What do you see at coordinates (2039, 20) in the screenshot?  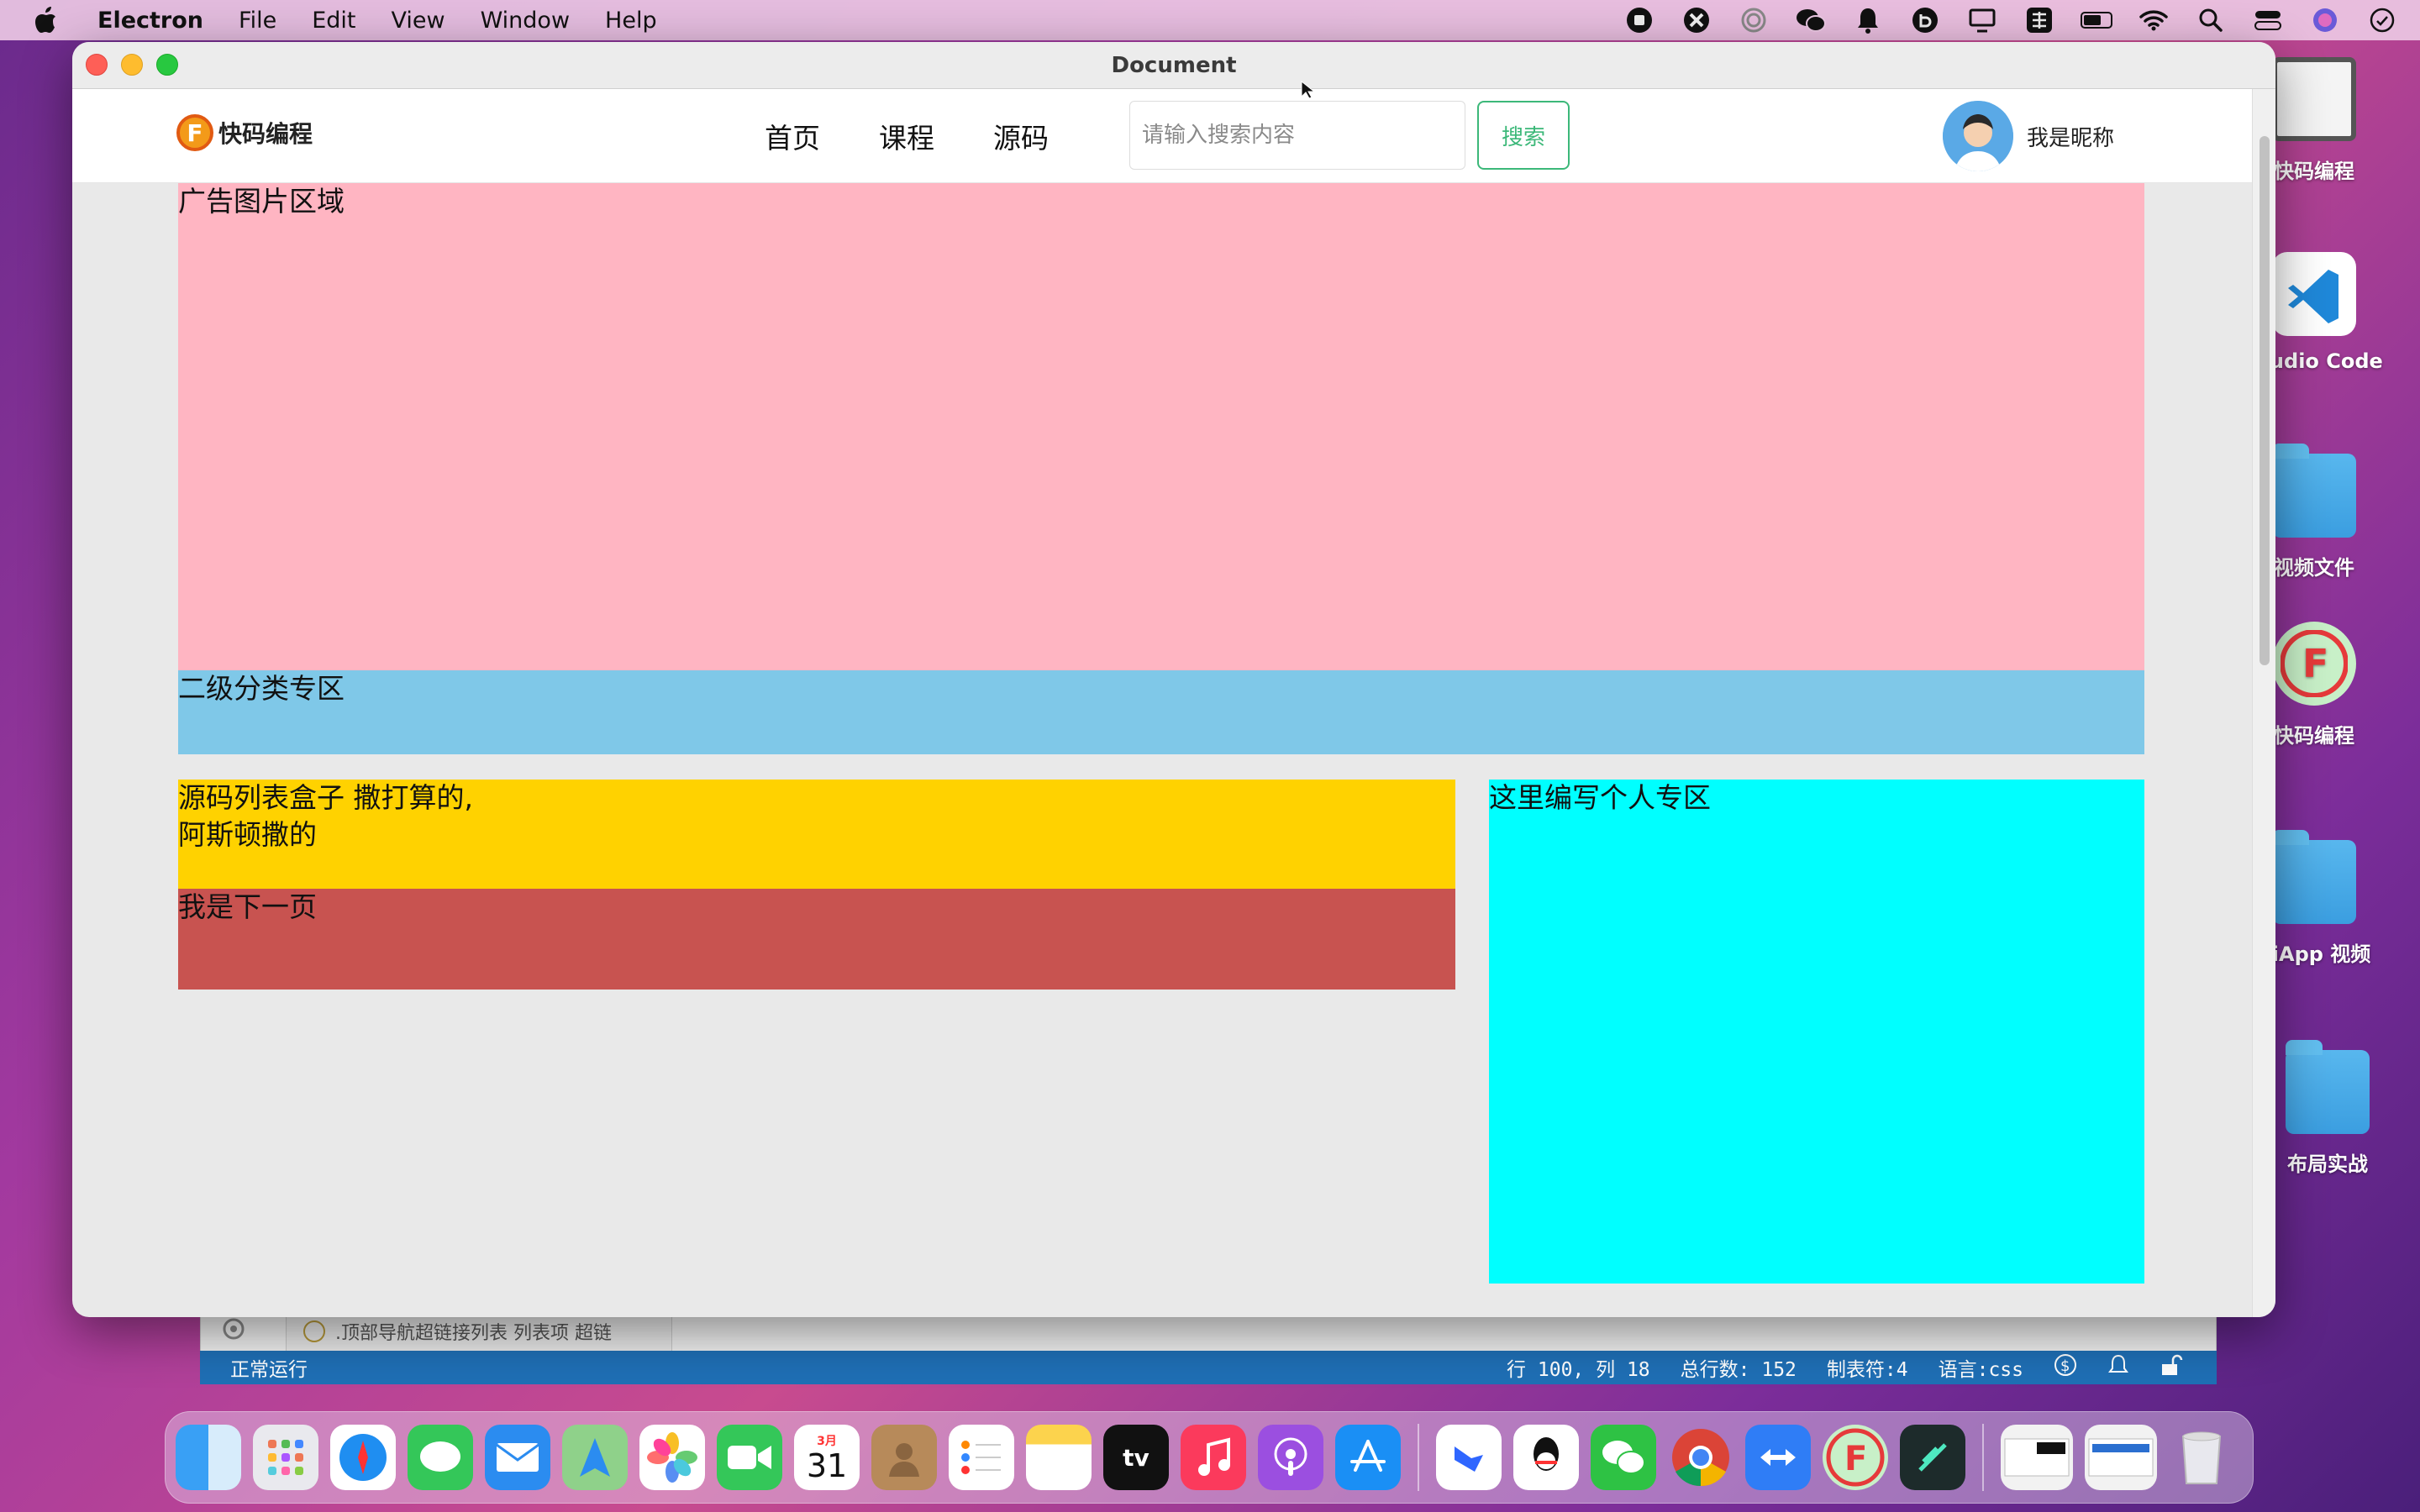 I see `input-method-icon` at bounding box center [2039, 20].